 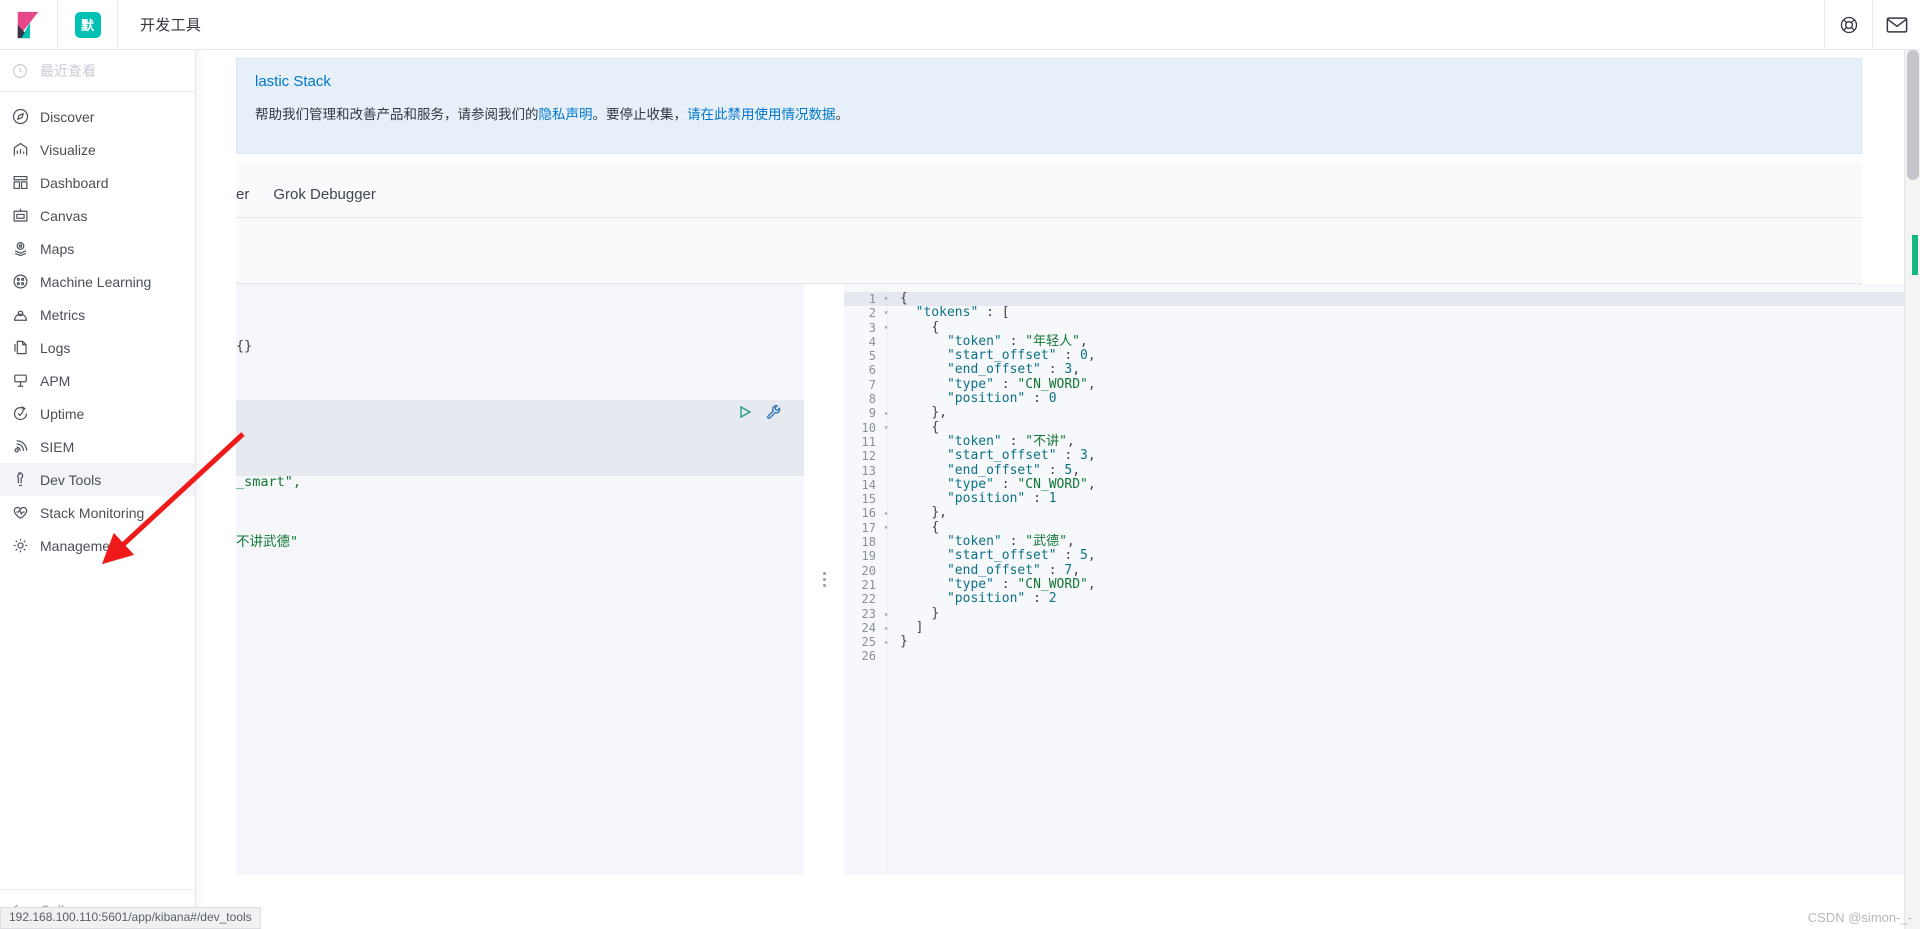 I want to click on code-line: 3 ▾ {, so click(x=1374, y=327).